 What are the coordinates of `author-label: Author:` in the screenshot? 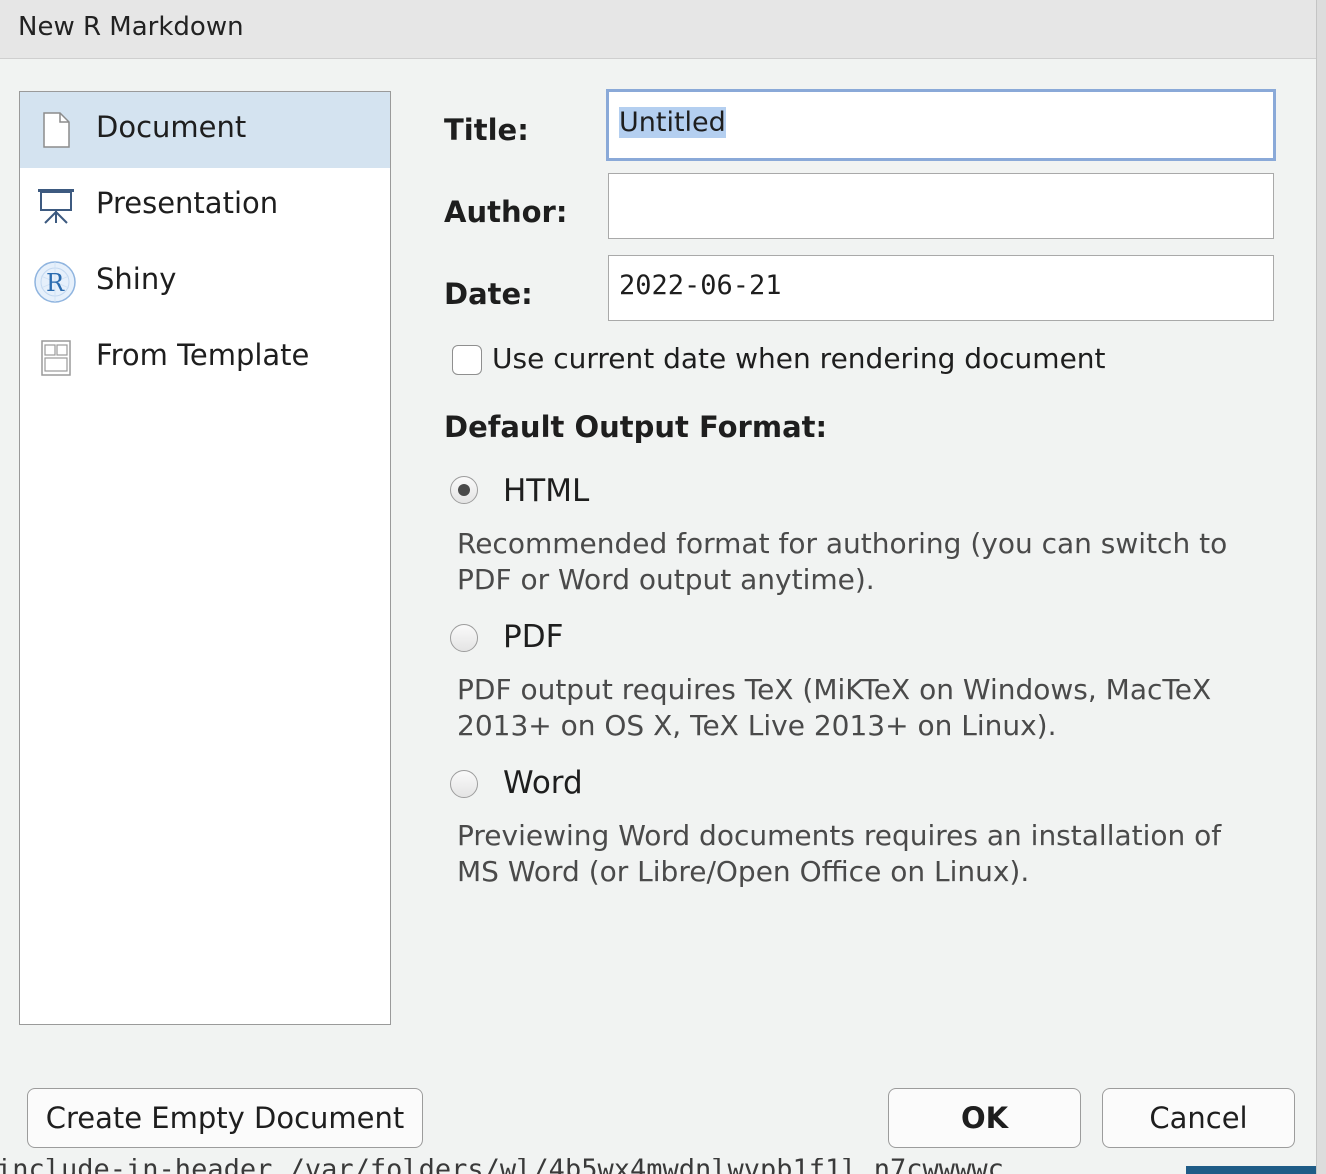 It's located at (506, 212).